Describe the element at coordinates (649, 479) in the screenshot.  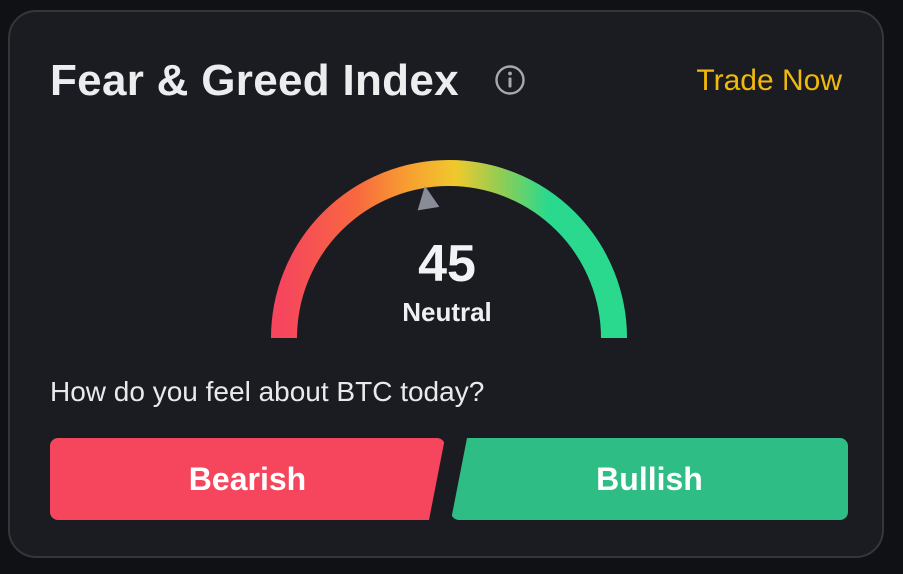
I see `bullish-button: Bullish` at that location.